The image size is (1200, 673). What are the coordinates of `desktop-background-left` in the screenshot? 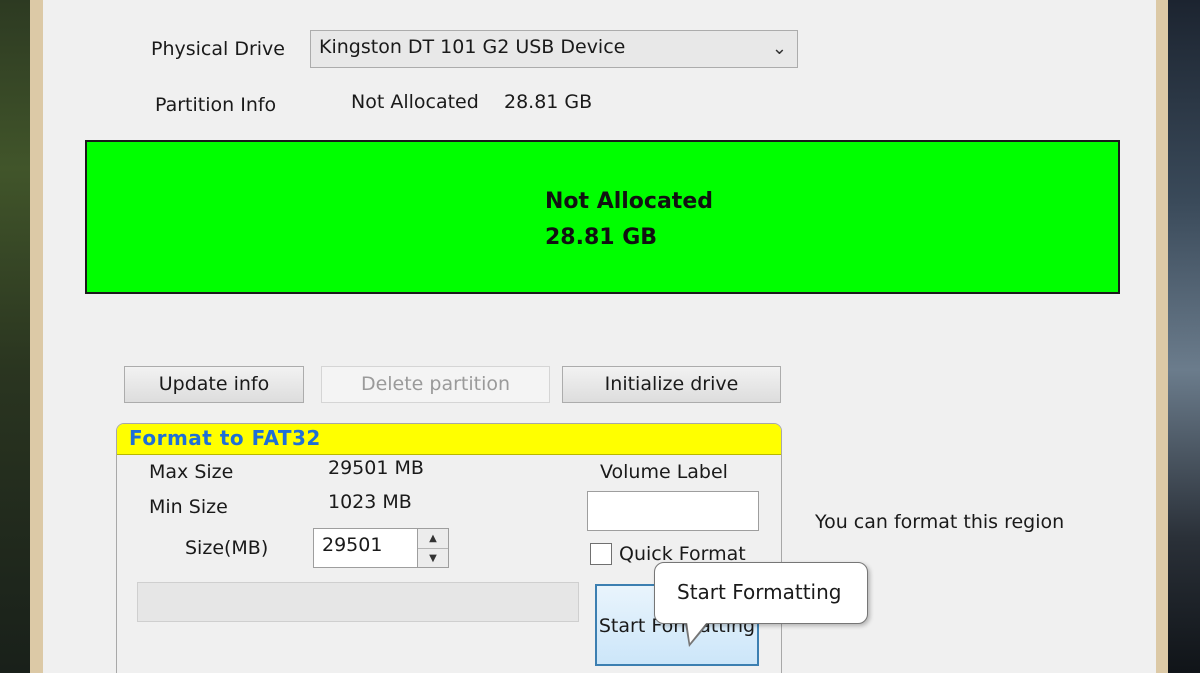 It's located at (15, 336).